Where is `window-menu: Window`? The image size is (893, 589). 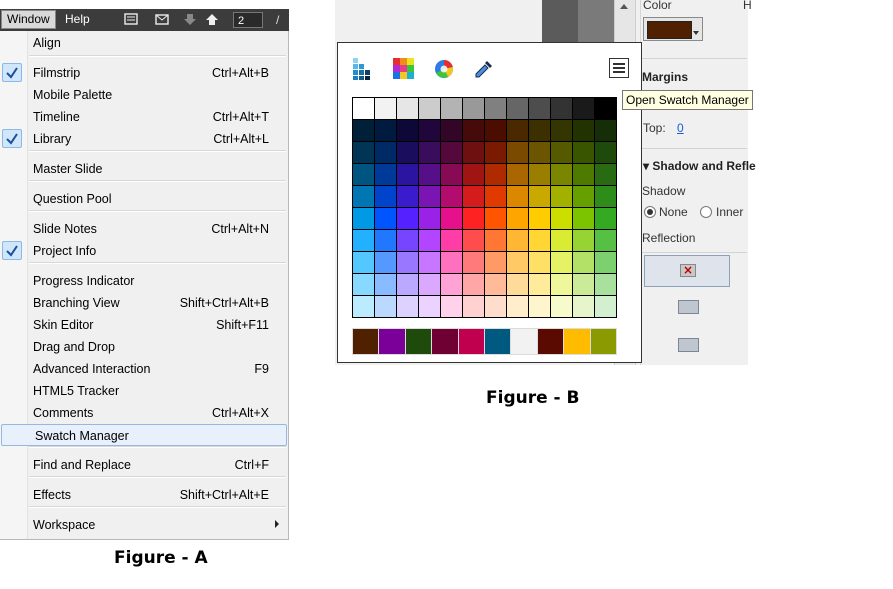
window-menu: Window is located at coordinates (28, 19).